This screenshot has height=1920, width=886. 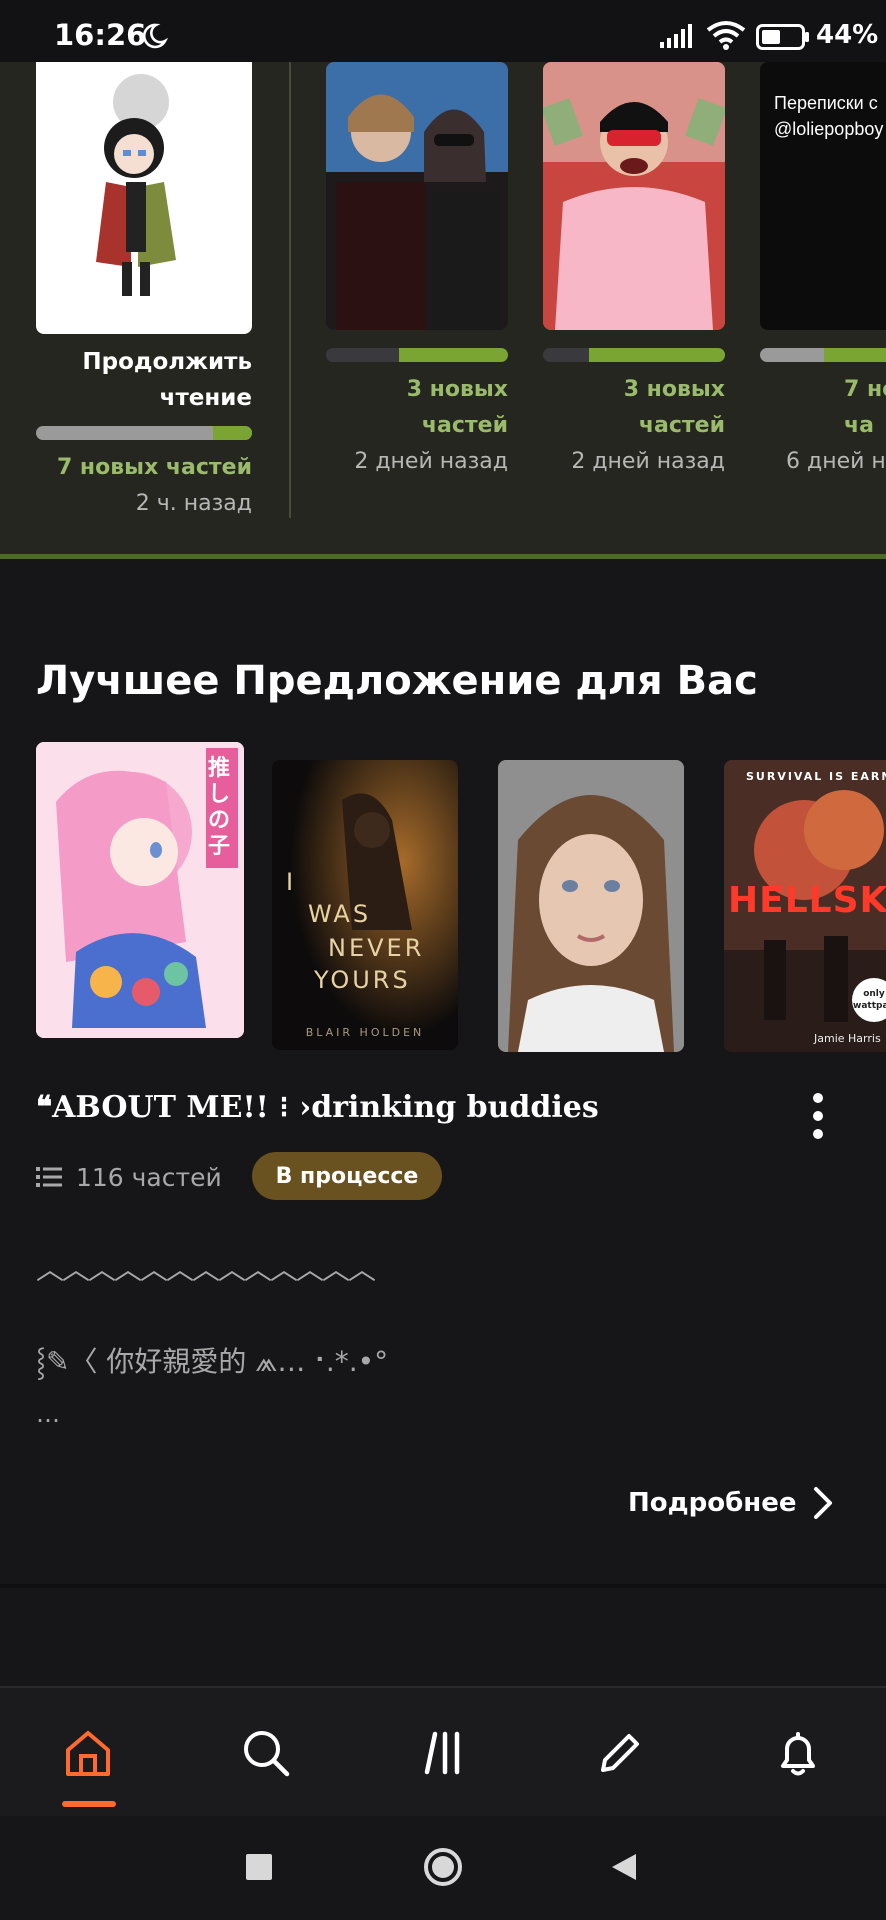 What do you see at coordinates (365, 1032) in the screenshot?
I see `cover-author: BLAIR HOLDEN` at bounding box center [365, 1032].